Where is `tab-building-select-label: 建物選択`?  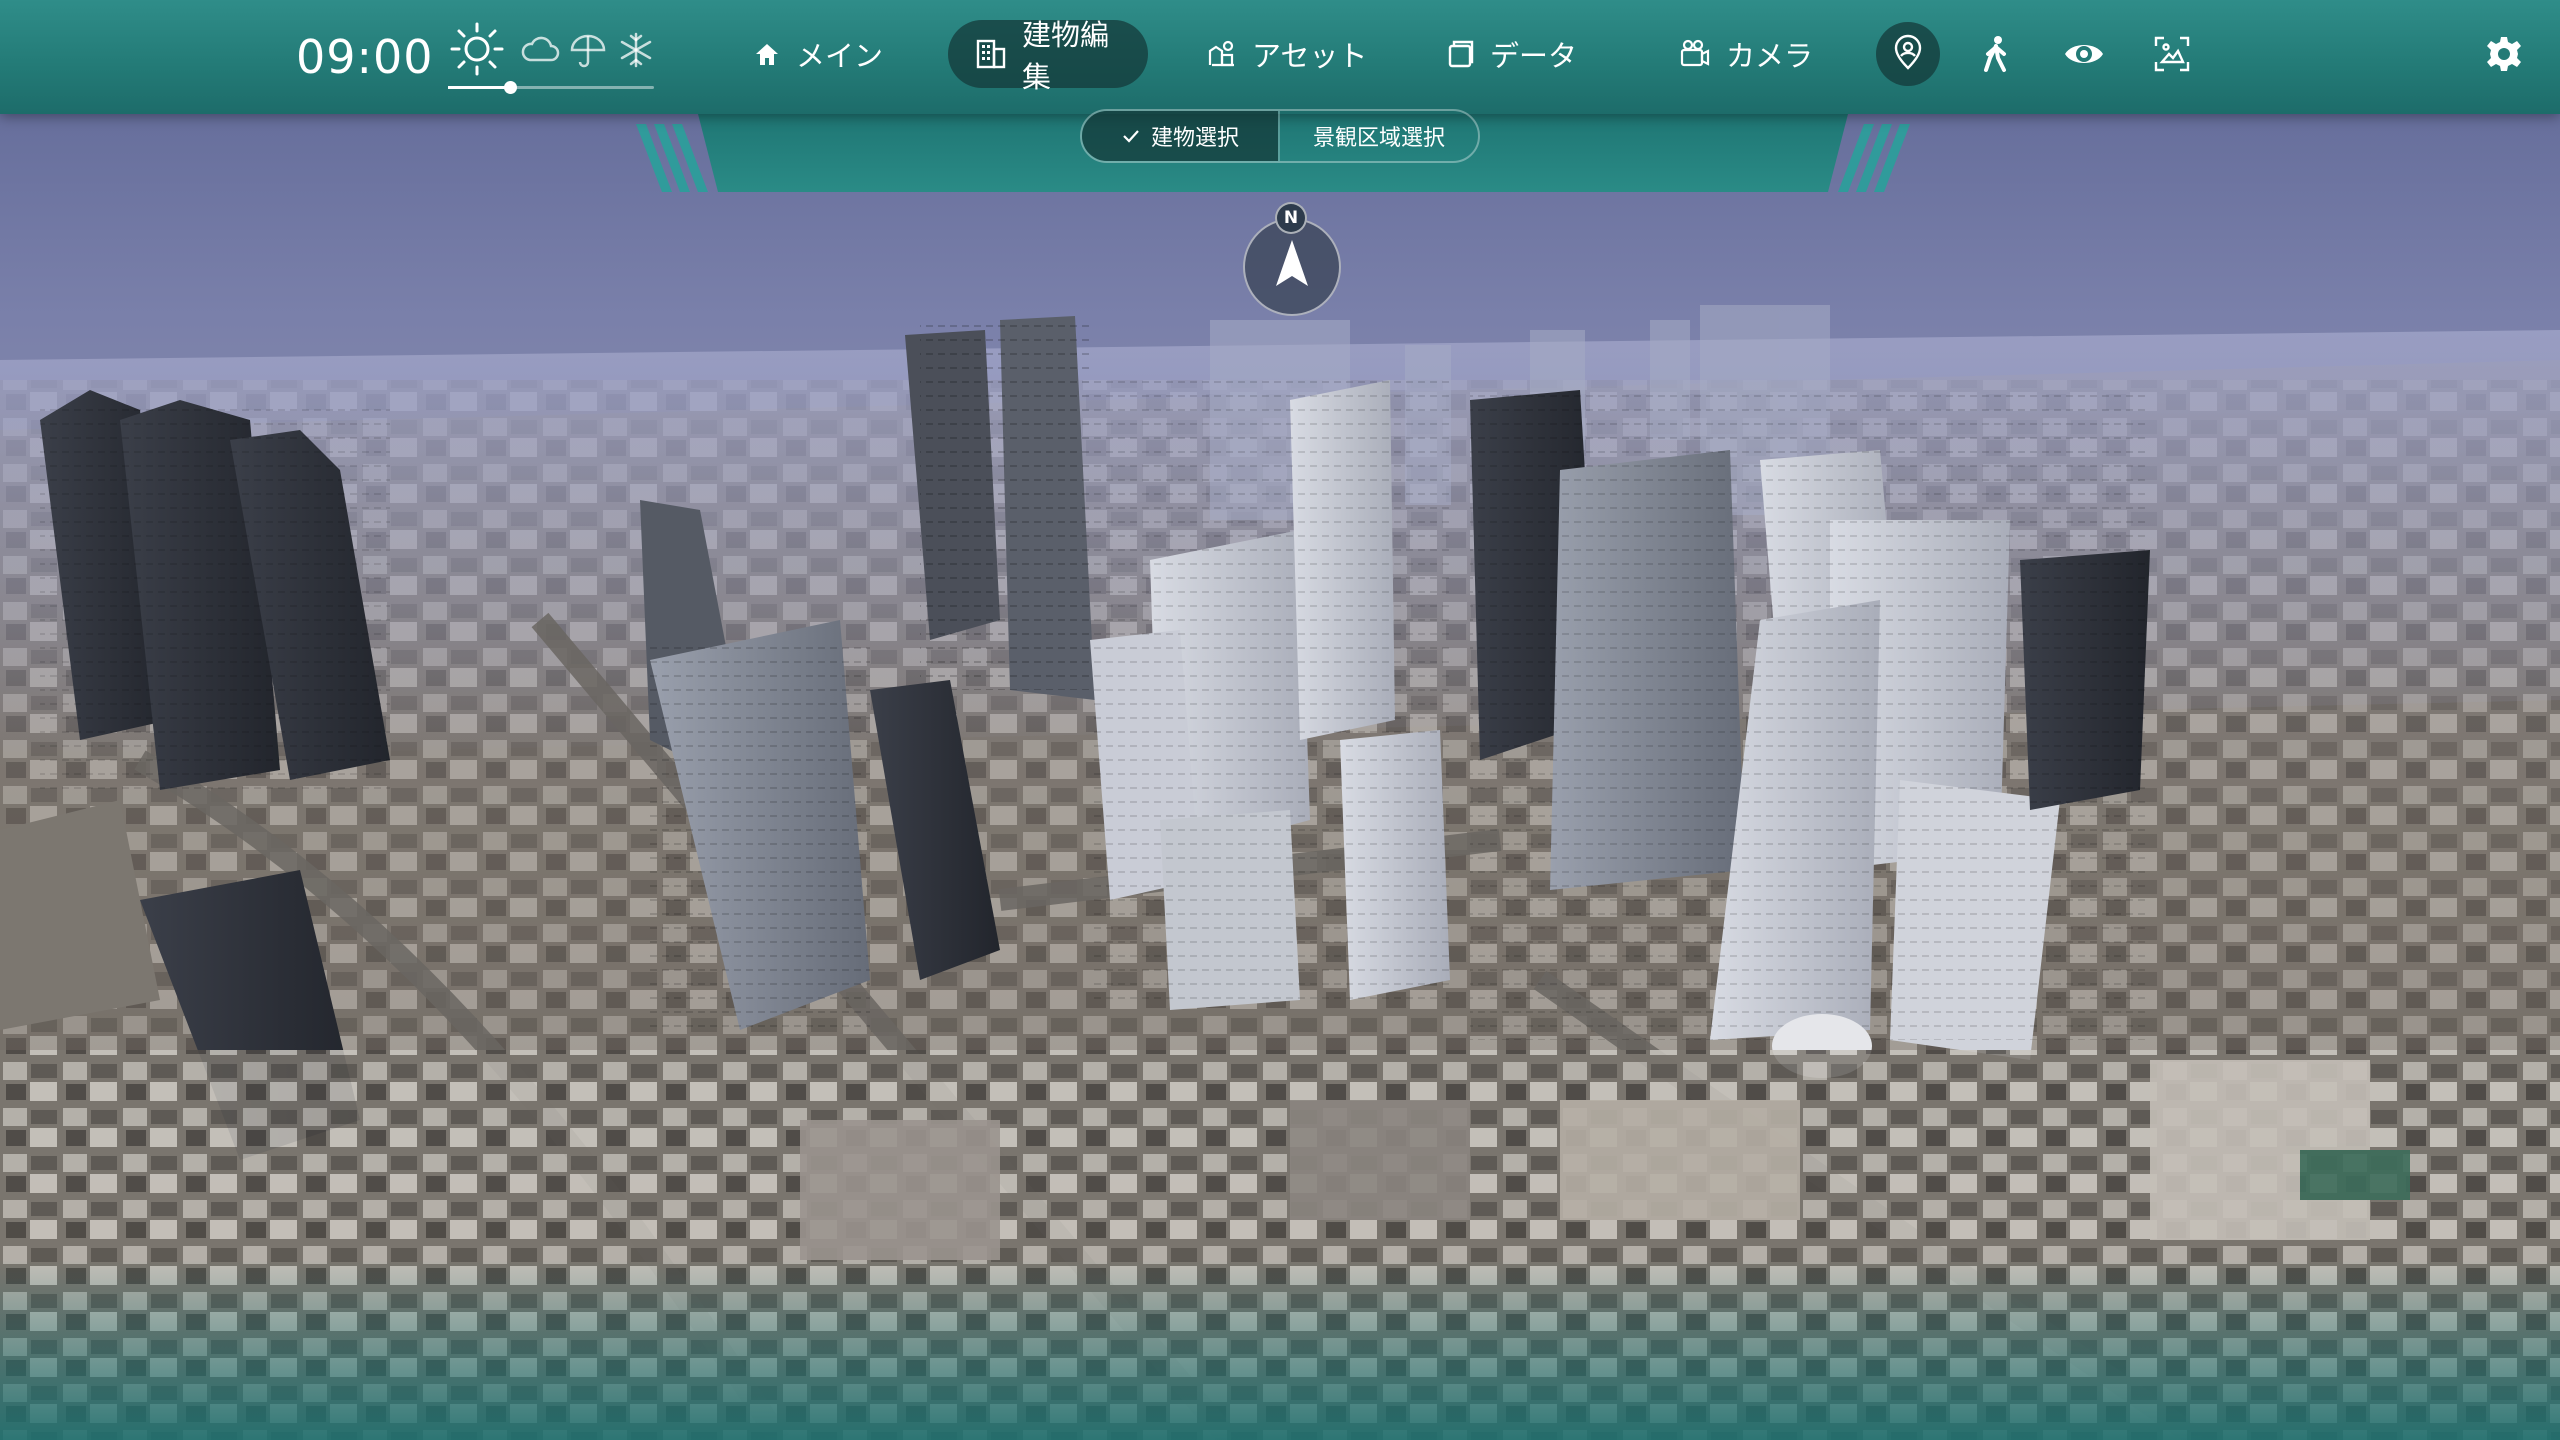
tab-building-select-label: 建物選択 is located at coordinates (1194, 138).